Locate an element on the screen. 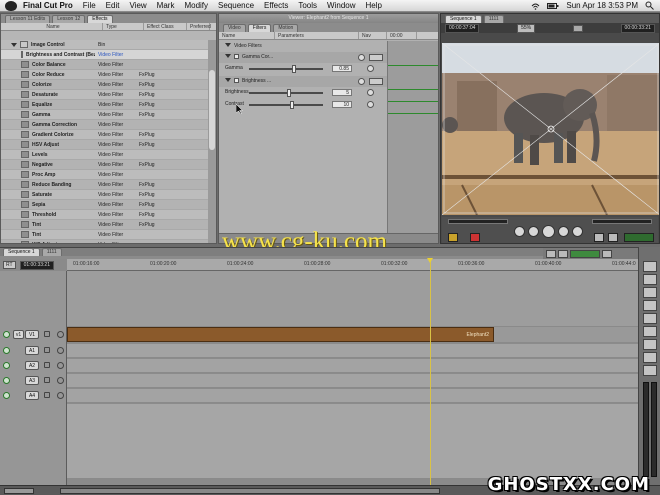 The width and height of the screenshot is (660, 495). menu-edit: Edit is located at coordinates (113, 5).